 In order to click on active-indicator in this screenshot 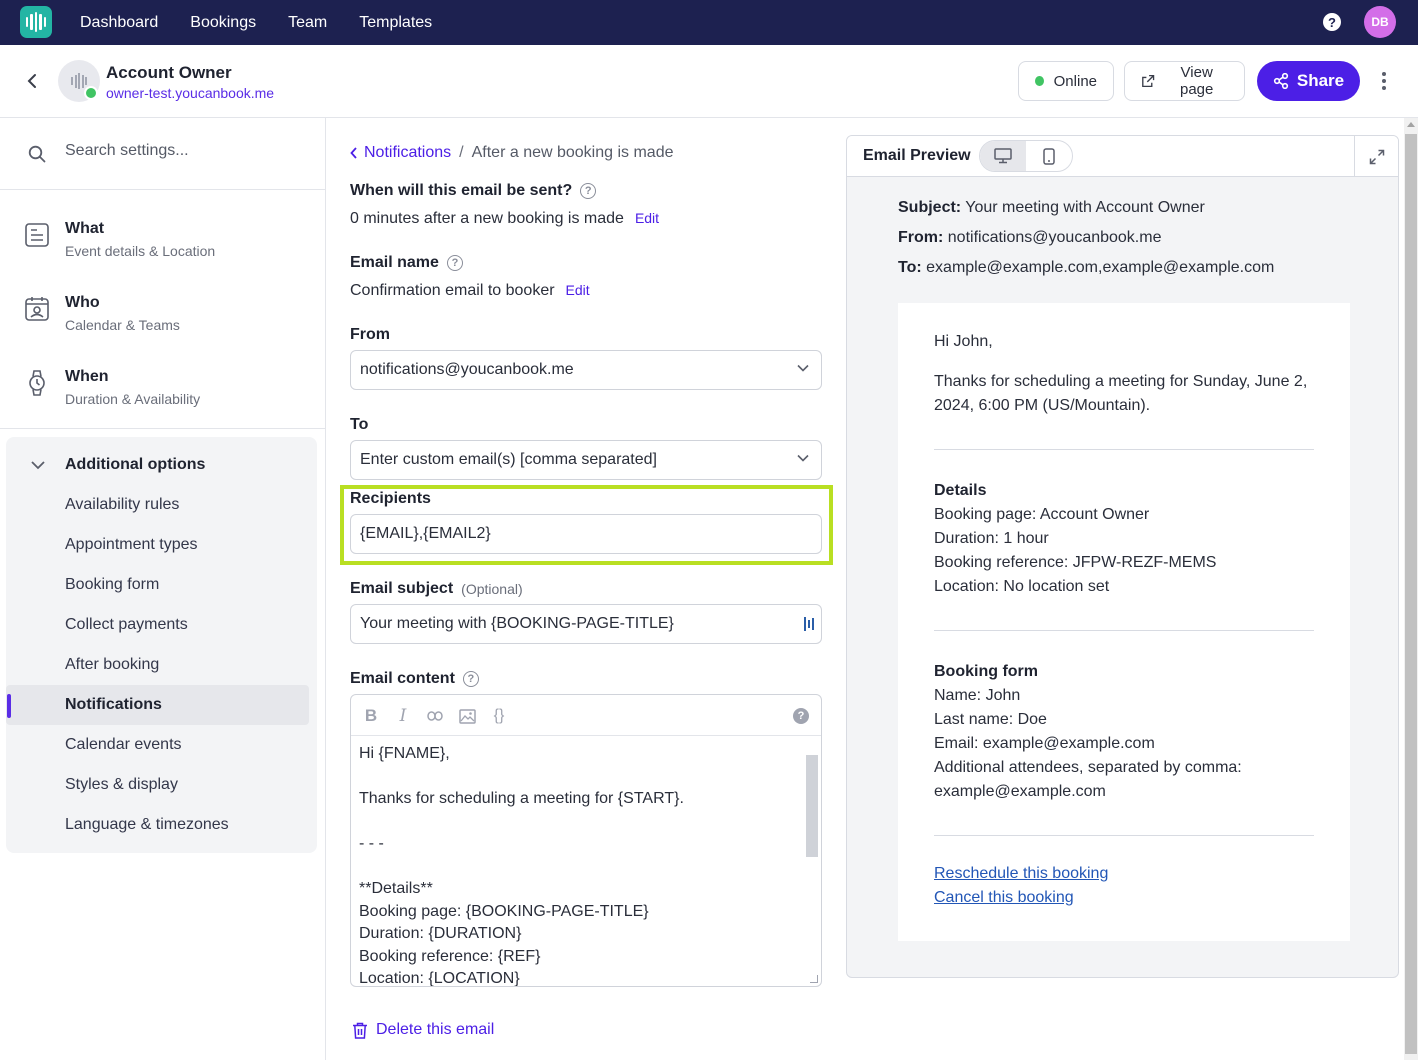, I will do `click(9, 706)`.